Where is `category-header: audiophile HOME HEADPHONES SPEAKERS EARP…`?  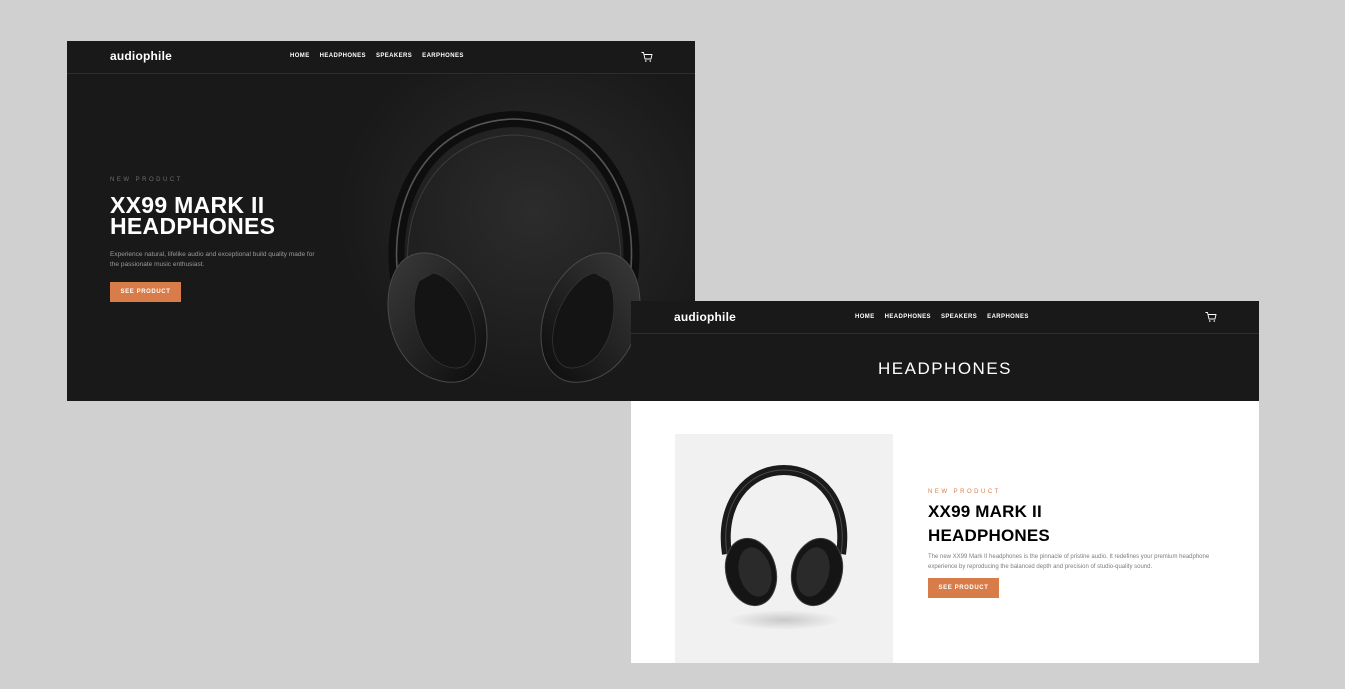 category-header: audiophile HOME HEADPHONES SPEAKERS EARP… is located at coordinates (945, 351).